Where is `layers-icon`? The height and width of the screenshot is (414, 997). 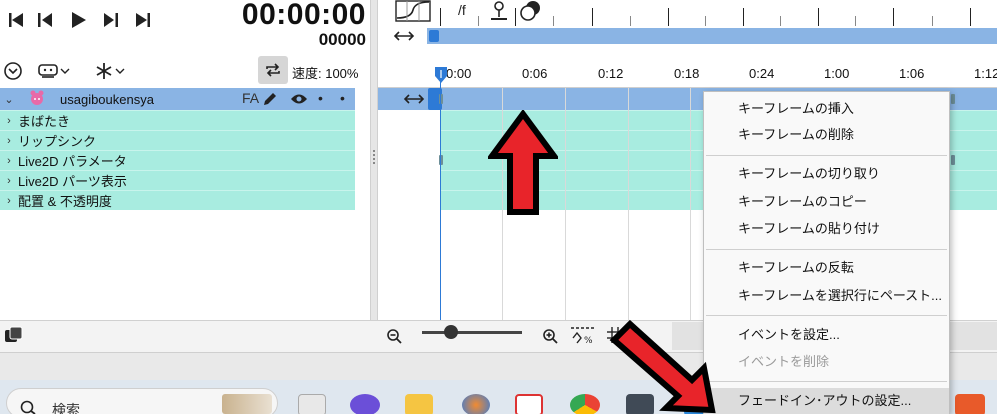
layers-icon is located at coordinates (531, 11).